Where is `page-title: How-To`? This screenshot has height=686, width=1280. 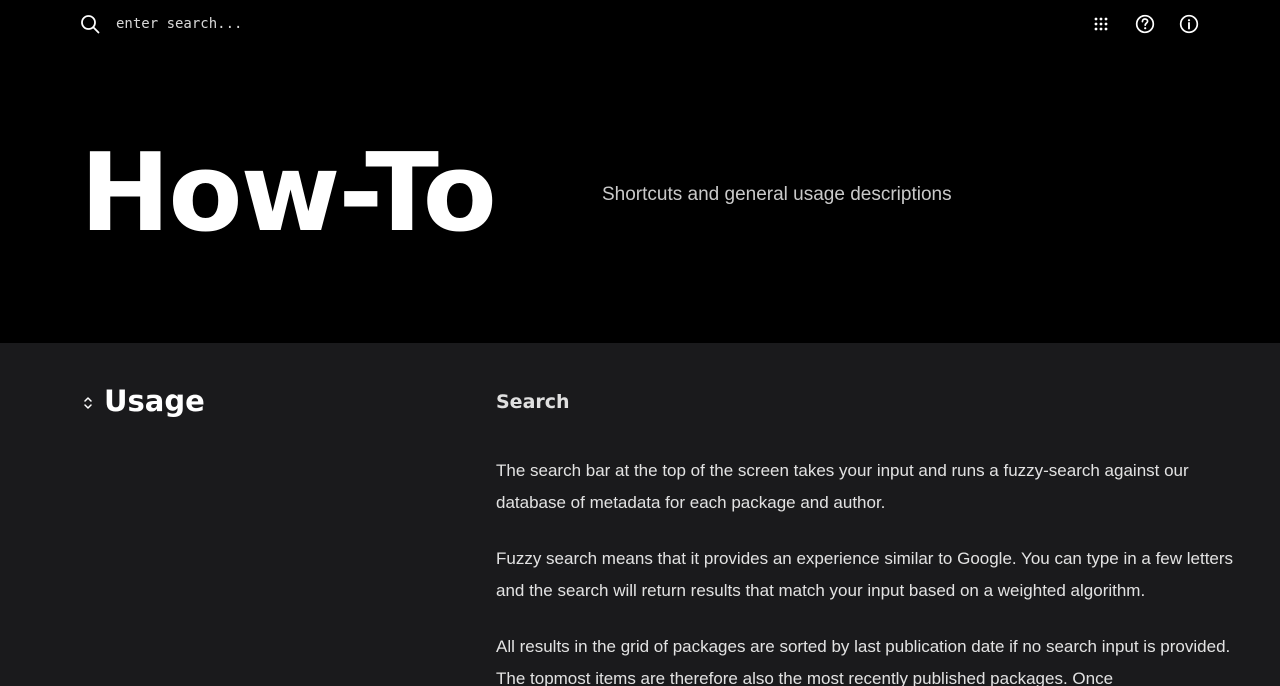 page-title: How-To is located at coordinates (288, 193).